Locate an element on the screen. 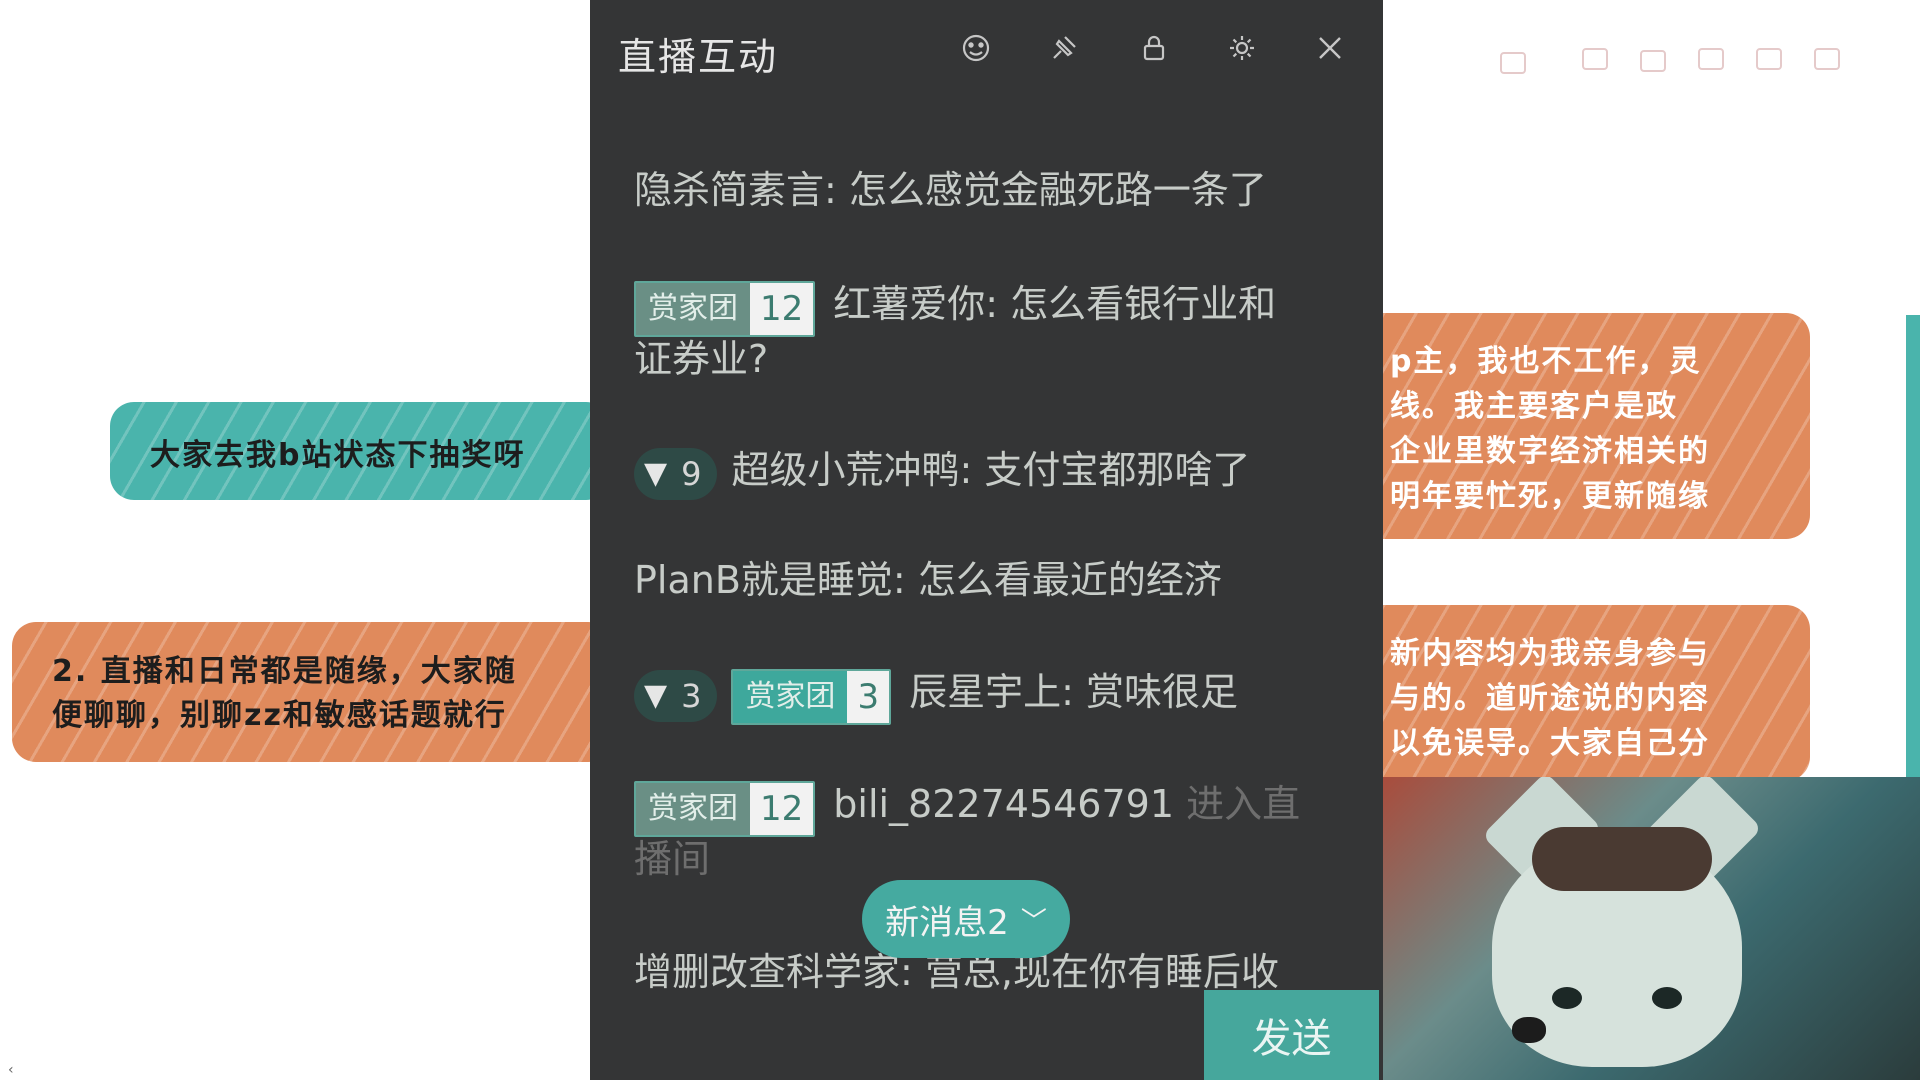 Image resolution: width=1920 pixels, height=1080 pixels. avatar-nose is located at coordinates (1529, 1030).